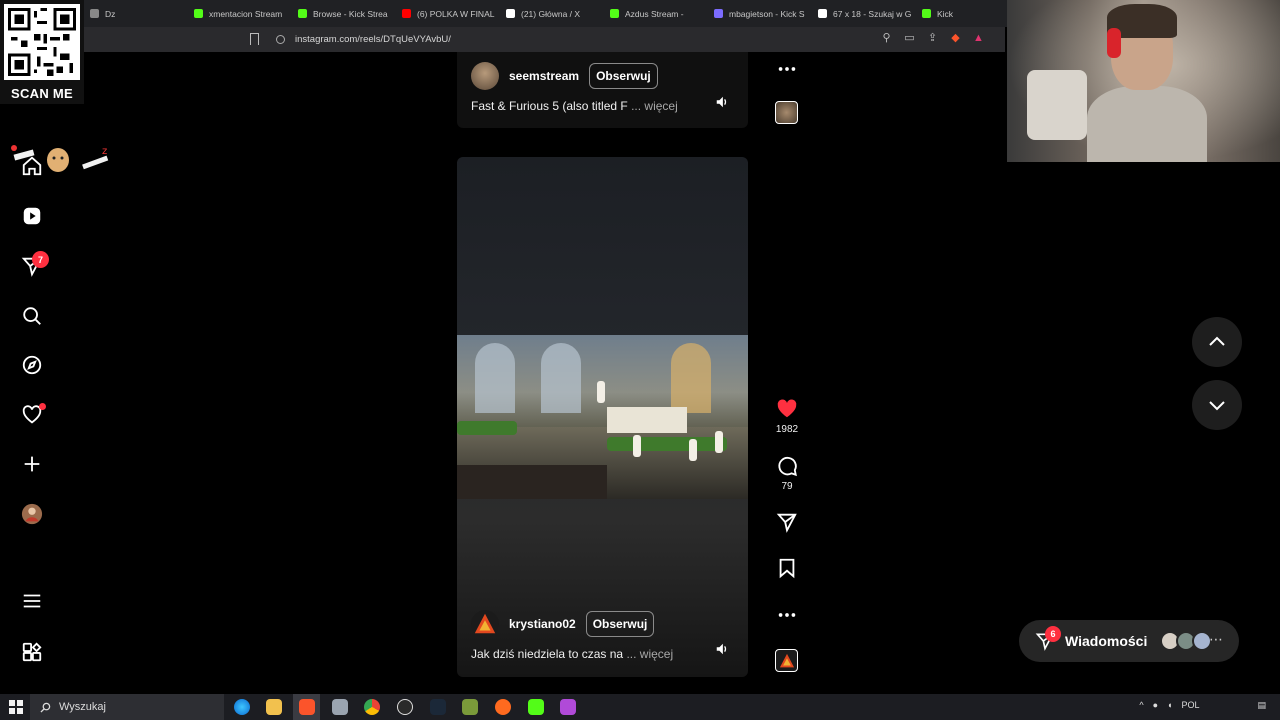 The height and width of the screenshot is (720, 1280). Describe the element at coordinates (470, 707) in the screenshot. I see `game-icon` at that location.